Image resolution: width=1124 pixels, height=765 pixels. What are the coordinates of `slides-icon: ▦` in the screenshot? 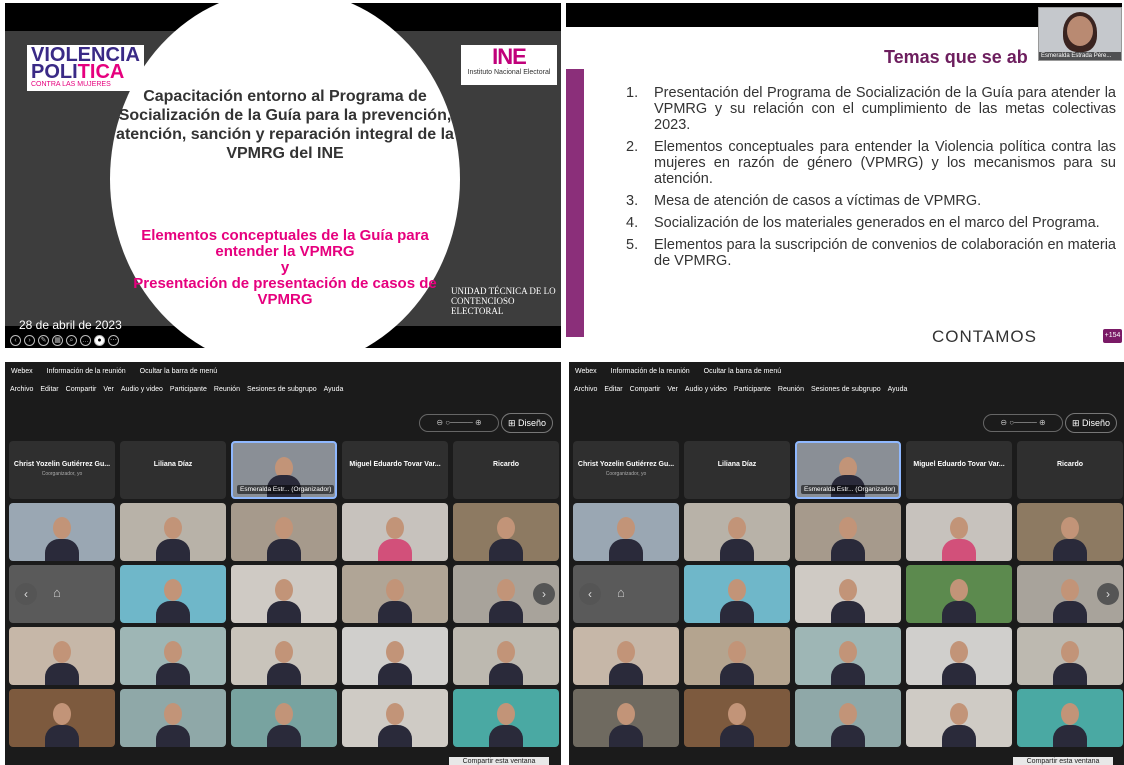 It's located at (57, 340).